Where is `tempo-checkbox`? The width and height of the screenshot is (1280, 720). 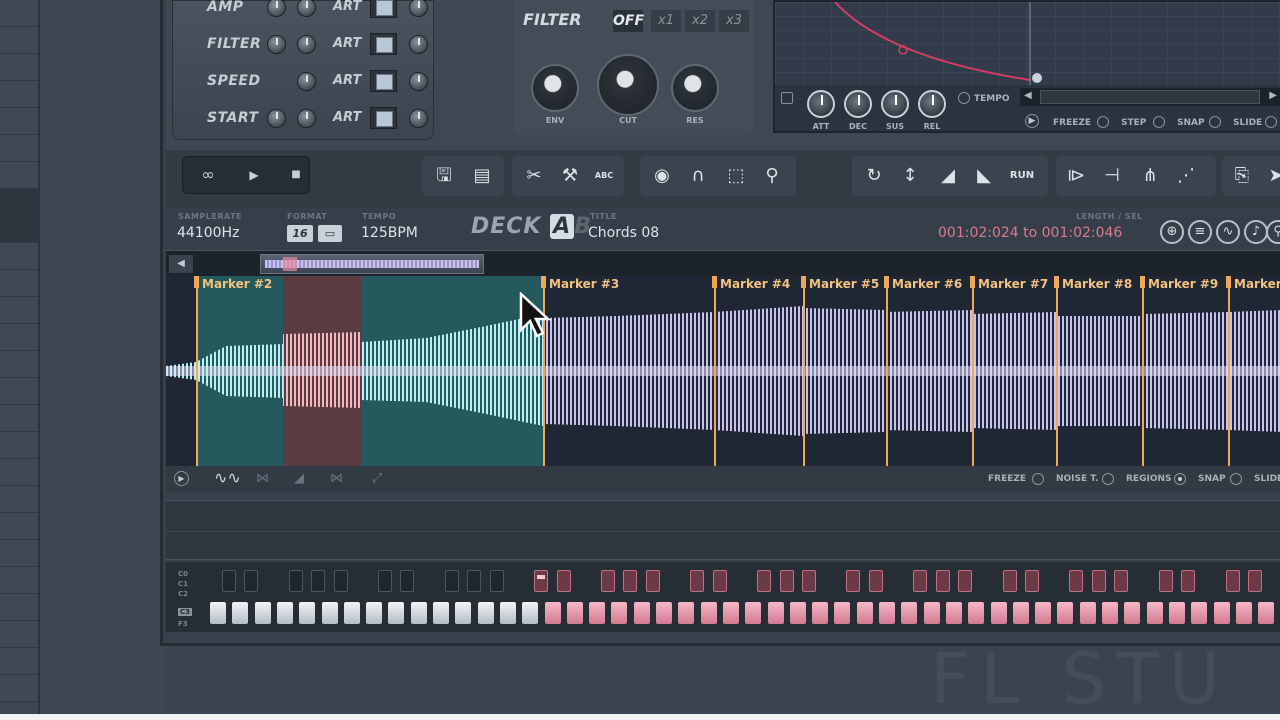
tempo-checkbox is located at coordinates (964, 98).